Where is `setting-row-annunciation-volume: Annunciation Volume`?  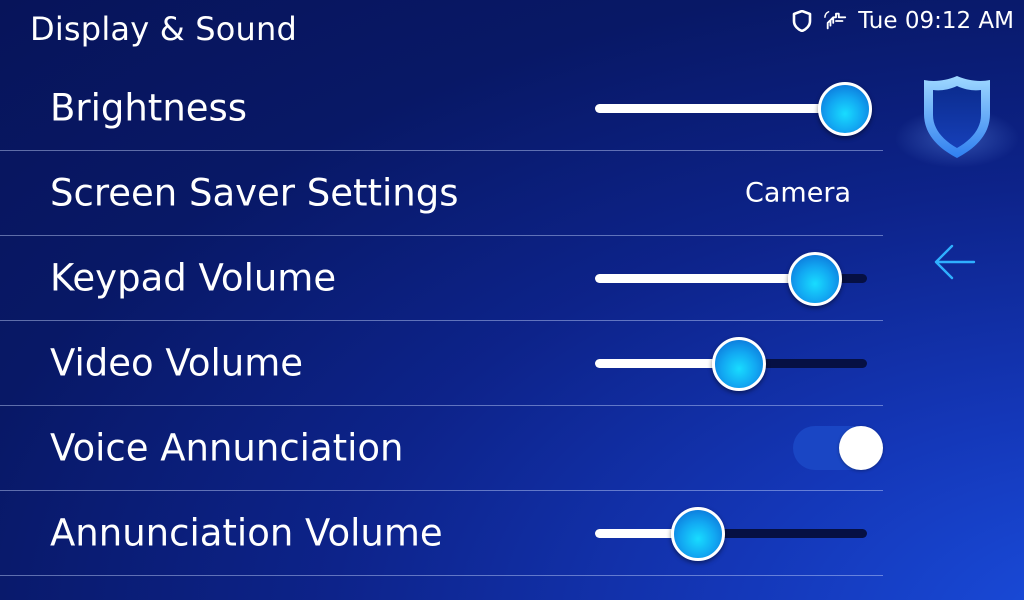
setting-row-annunciation-volume: Annunciation Volume is located at coordinates (441, 533).